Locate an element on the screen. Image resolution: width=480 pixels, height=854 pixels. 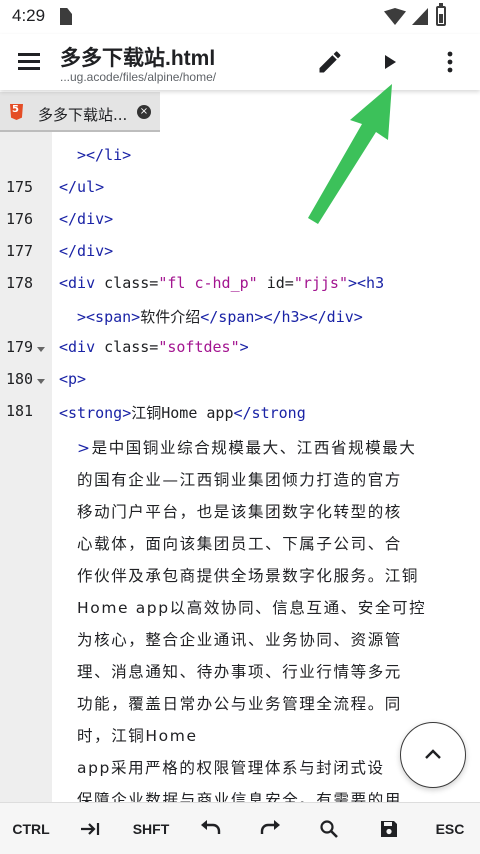
search-icon is located at coordinates (329, 829).